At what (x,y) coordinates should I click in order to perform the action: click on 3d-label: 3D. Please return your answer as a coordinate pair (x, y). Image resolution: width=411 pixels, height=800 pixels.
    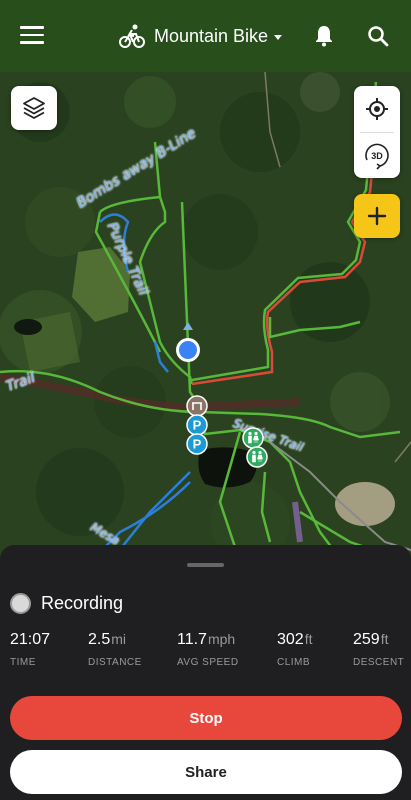
    Looking at the image, I should click on (377, 156).